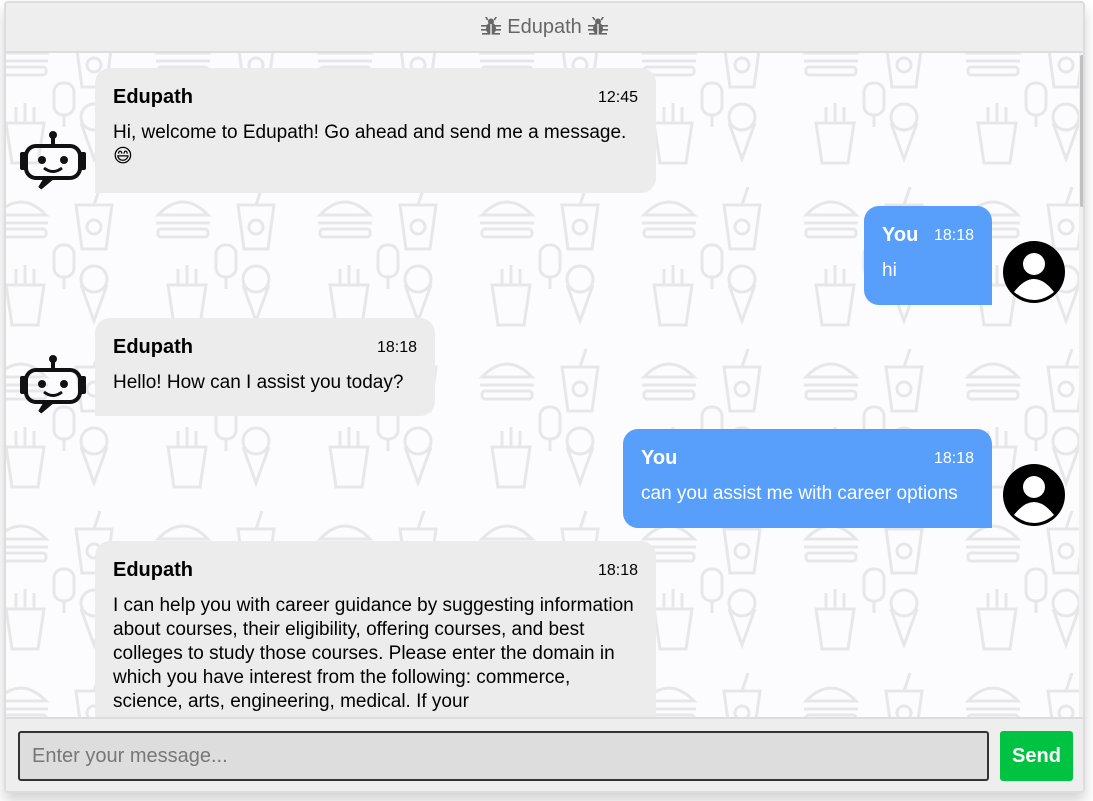 The width and height of the screenshot is (1093, 801). I want to click on message-input-area: Send, so click(544, 754).